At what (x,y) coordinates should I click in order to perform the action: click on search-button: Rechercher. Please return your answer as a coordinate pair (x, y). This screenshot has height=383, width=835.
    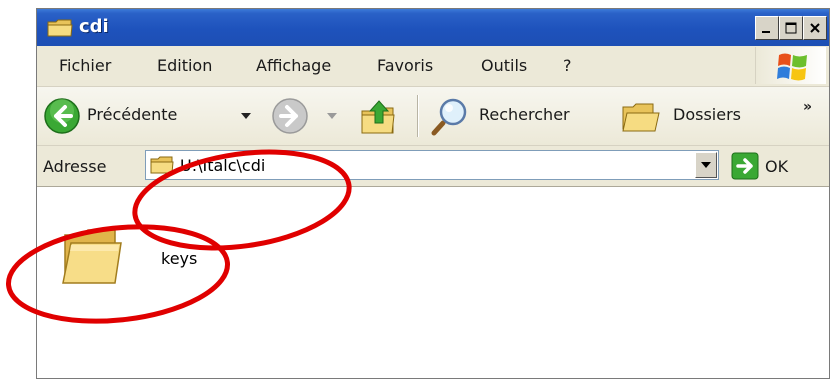
    Looking at the image, I should click on (516, 116).